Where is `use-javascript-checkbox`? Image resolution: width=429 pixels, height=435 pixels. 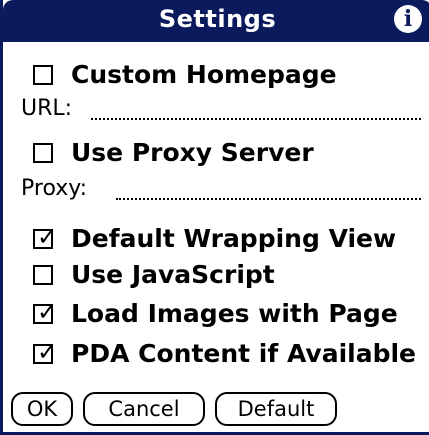 use-javascript-checkbox is located at coordinates (43, 275).